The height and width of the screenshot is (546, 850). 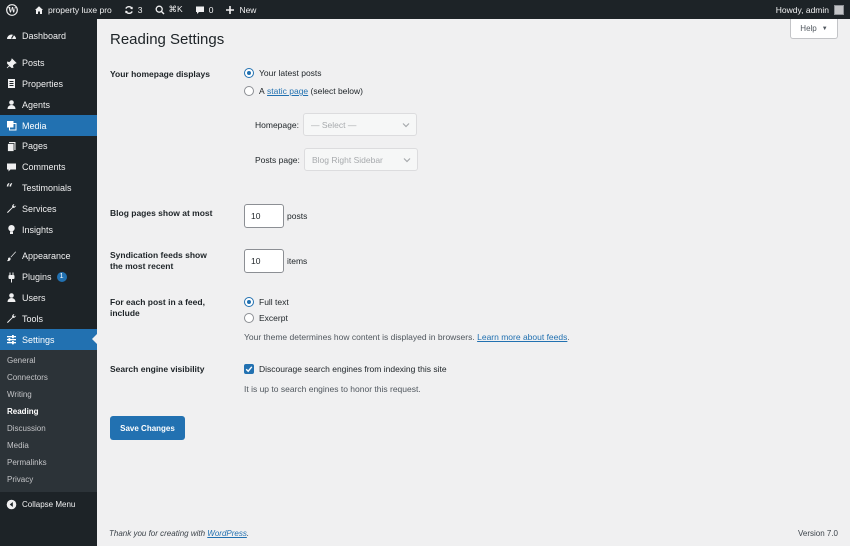 I want to click on site-name-link: property luxe pro, so click(x=73, y=9).